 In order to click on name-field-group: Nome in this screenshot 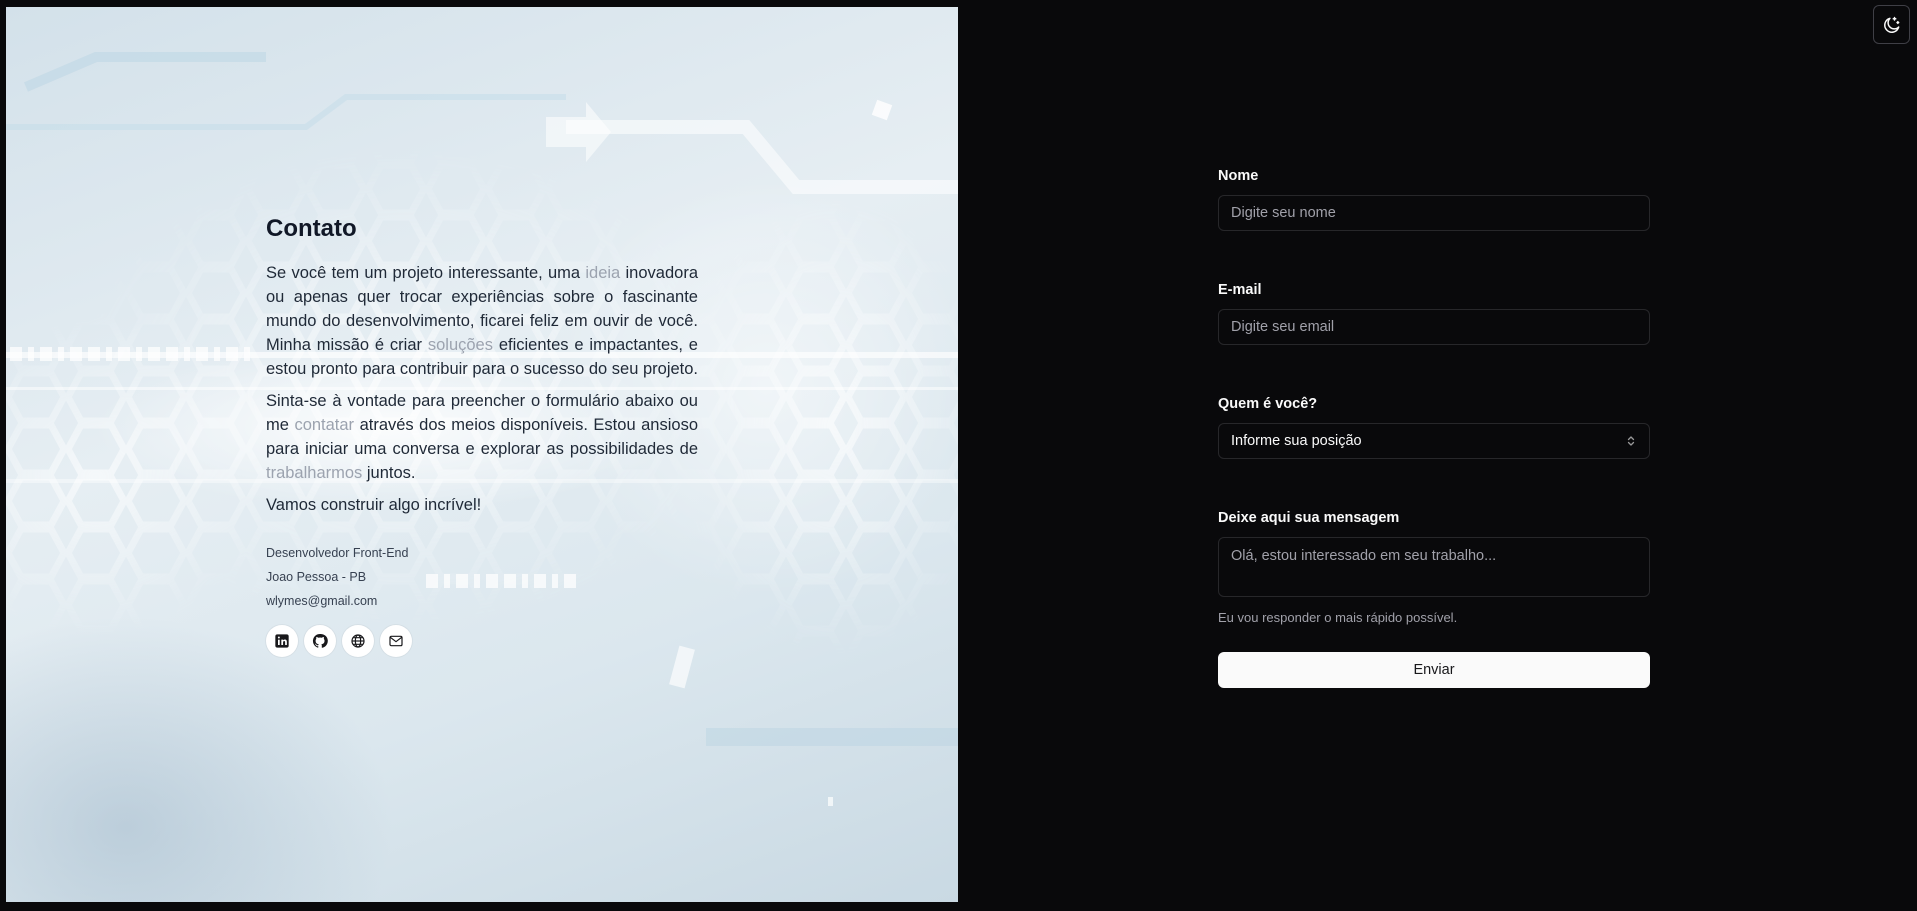, I will do `click(1434, 198)`.